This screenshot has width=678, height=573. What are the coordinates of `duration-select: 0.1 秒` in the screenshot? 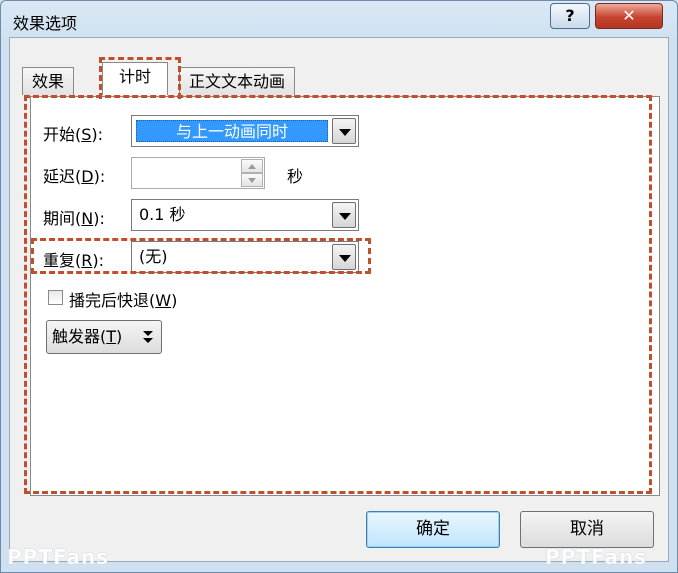 It's located at (245, 215).